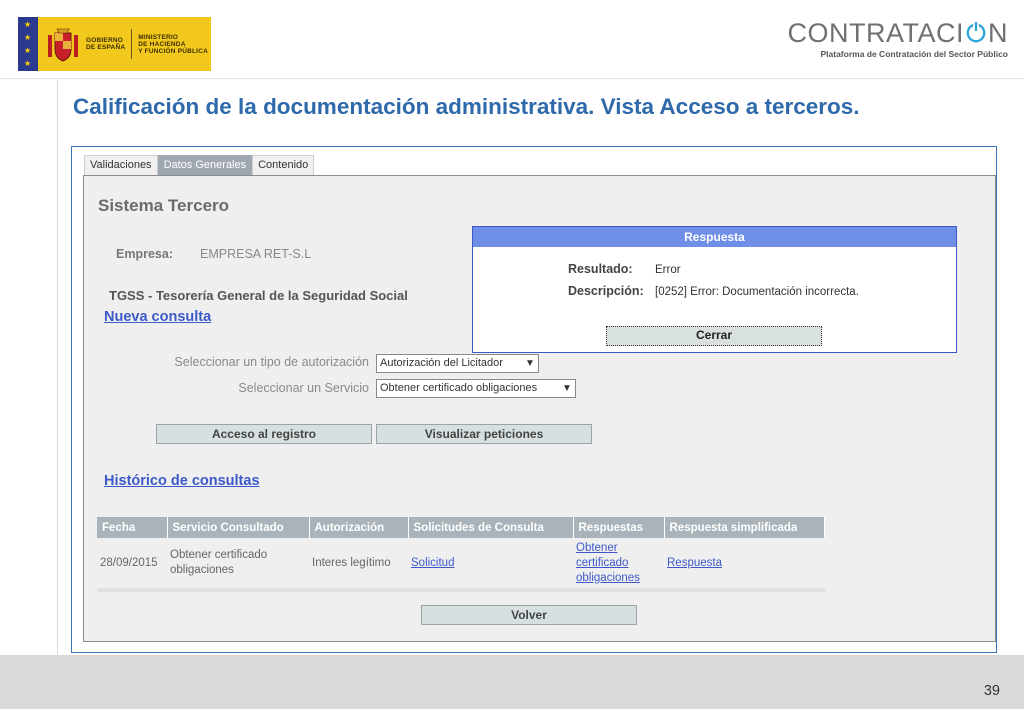  Describe the element at coordinates (63, 45) in the screenshot. I see `coat-of-arms-icon` at that location.